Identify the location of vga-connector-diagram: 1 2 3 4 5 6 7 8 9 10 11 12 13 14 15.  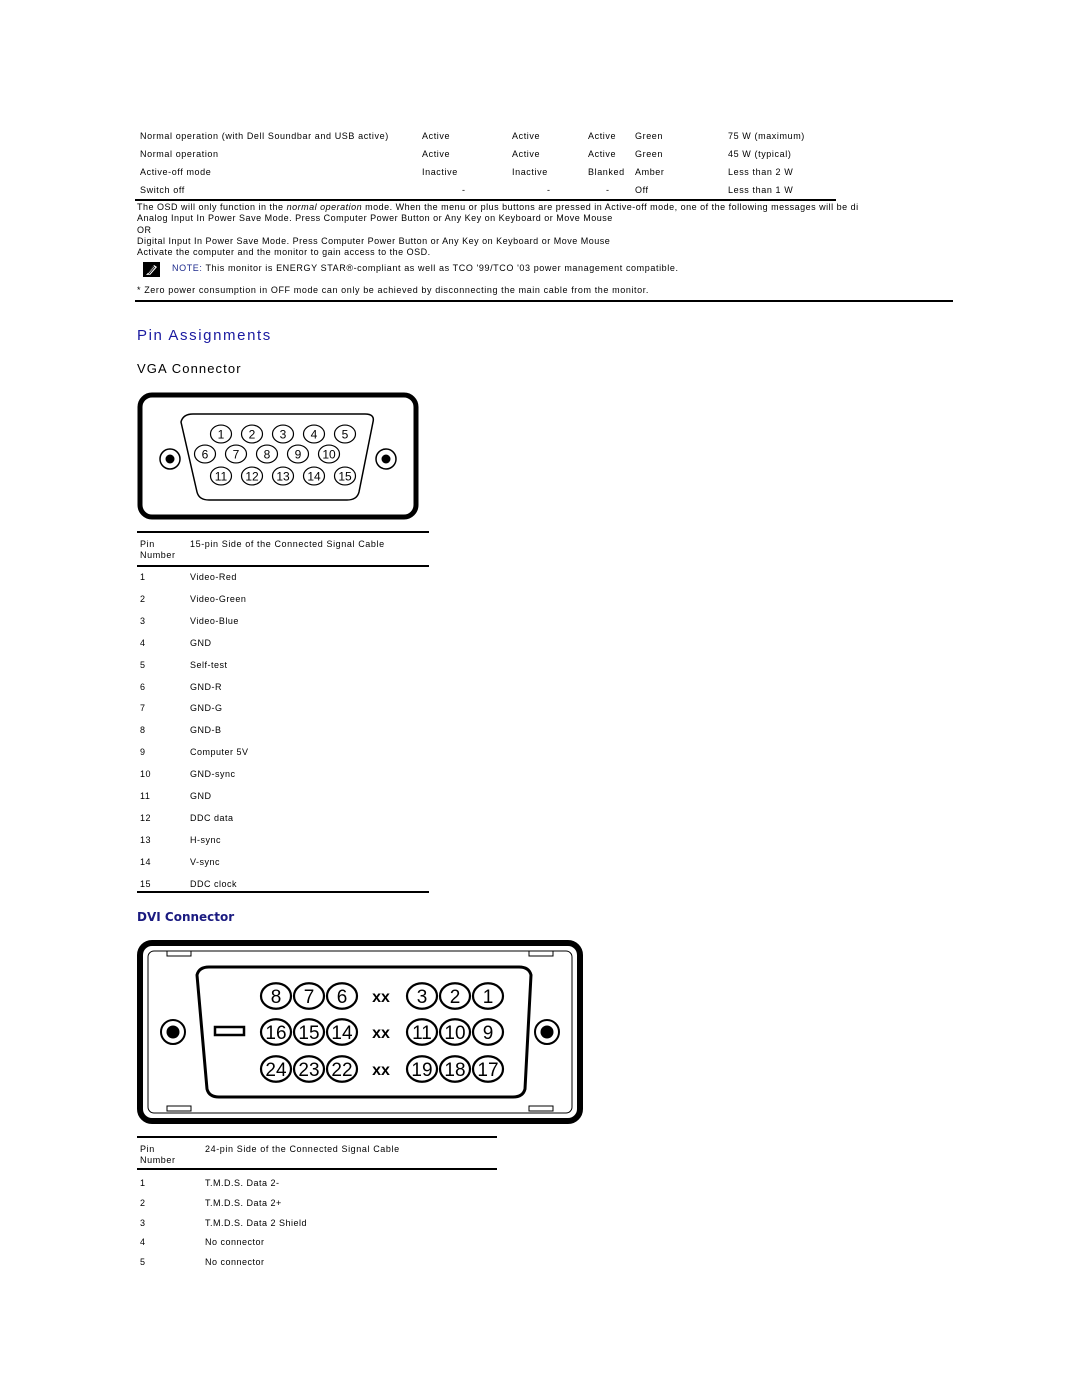
(278, 458).